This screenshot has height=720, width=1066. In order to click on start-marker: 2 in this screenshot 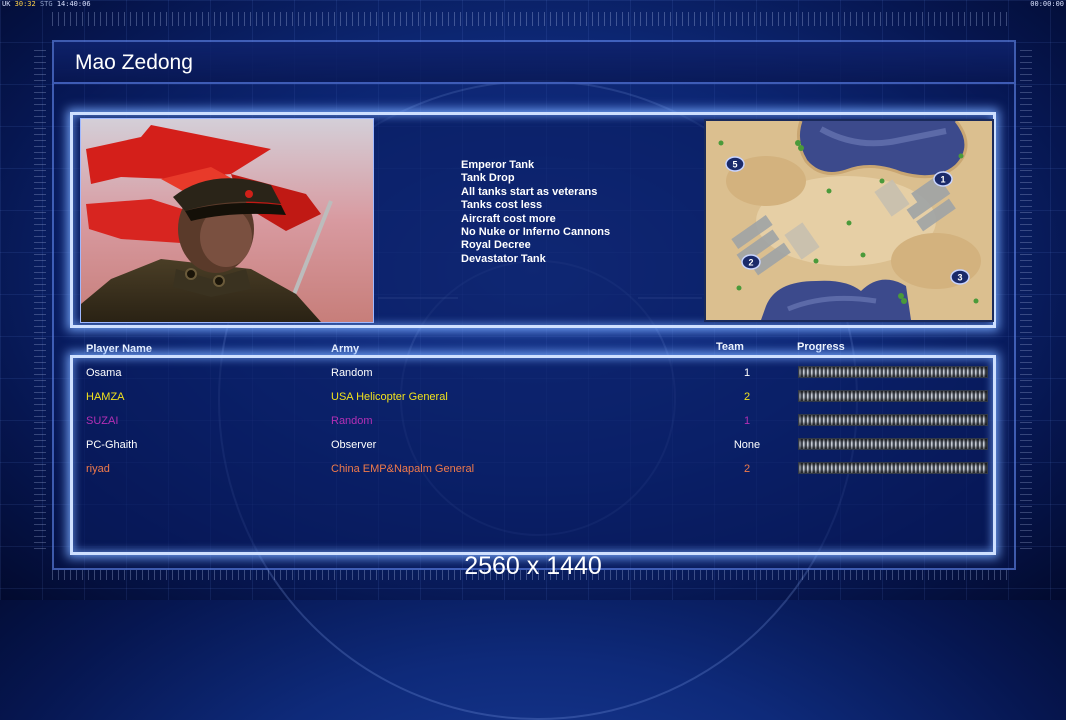, I will do `click(751, 262)`.